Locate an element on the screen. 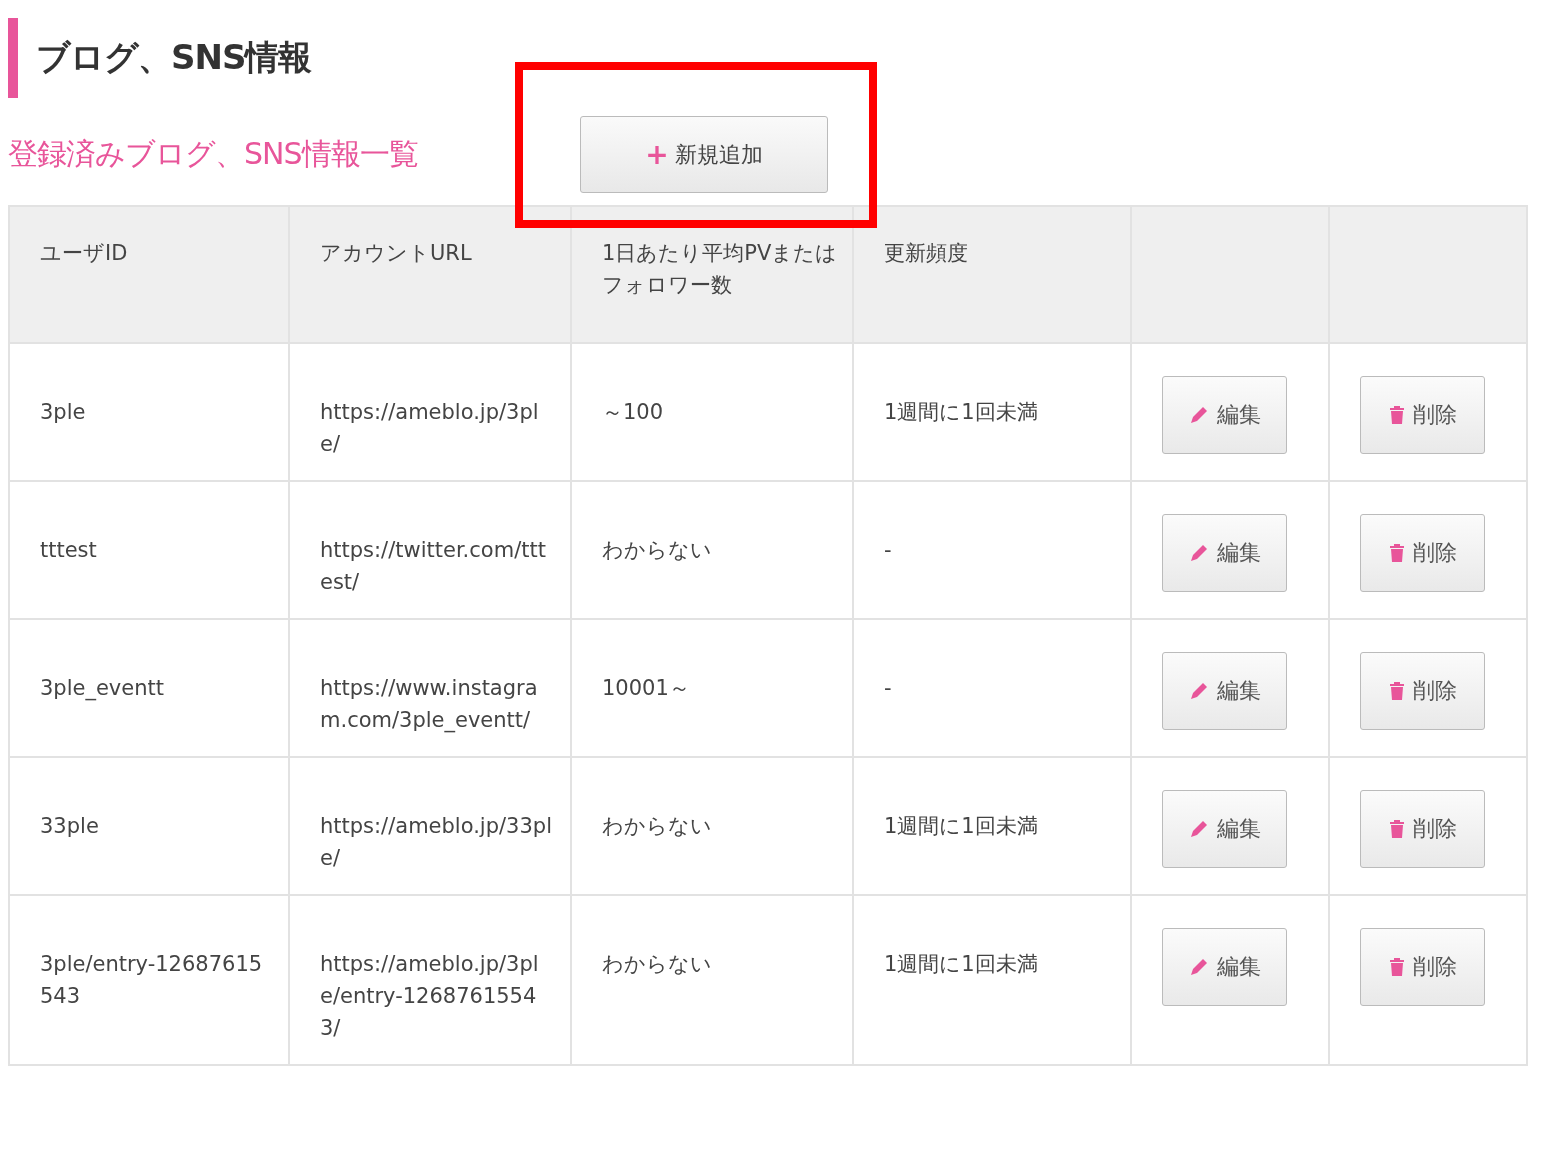 Image resolution: width=1548 pixels, height=1163 pixels. table-cell: 3ple is located at coordinates (149, 412).